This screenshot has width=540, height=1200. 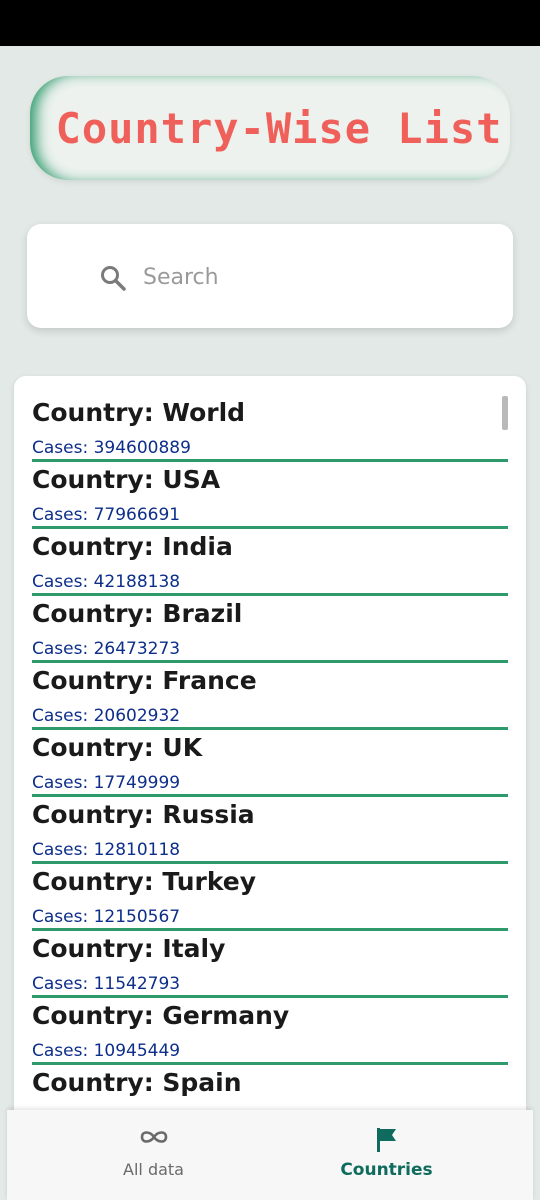 What do you see at coordinates (113, 278) in the screenshot?
I see `search-icon` at bounding box center [113, 278].